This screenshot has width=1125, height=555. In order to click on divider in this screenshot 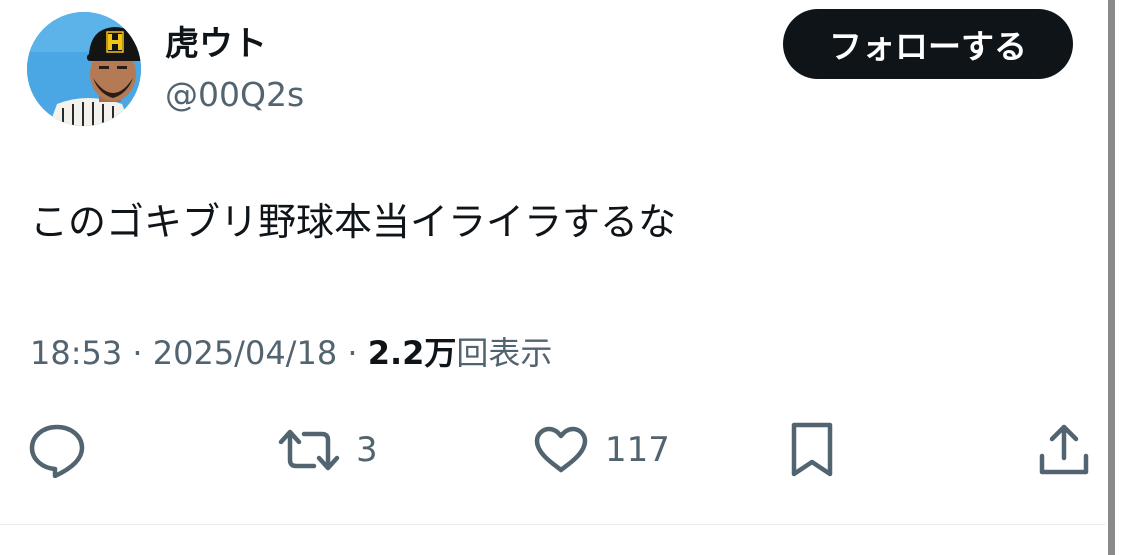, I will do `click(552, 524)`.